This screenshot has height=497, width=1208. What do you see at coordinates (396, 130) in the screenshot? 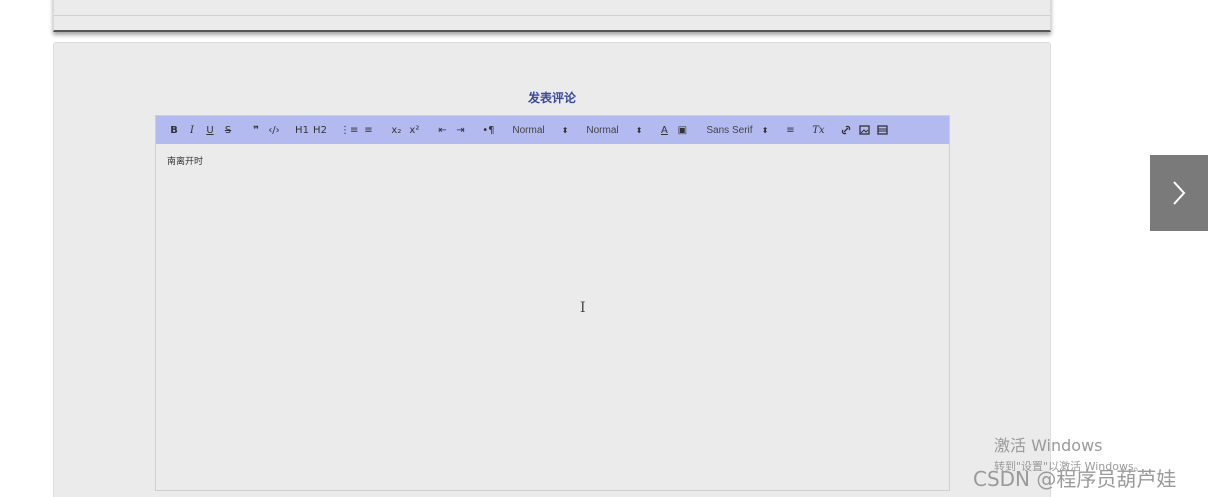
I see `subscript-button: x₂` at bounding box center [396, 130].